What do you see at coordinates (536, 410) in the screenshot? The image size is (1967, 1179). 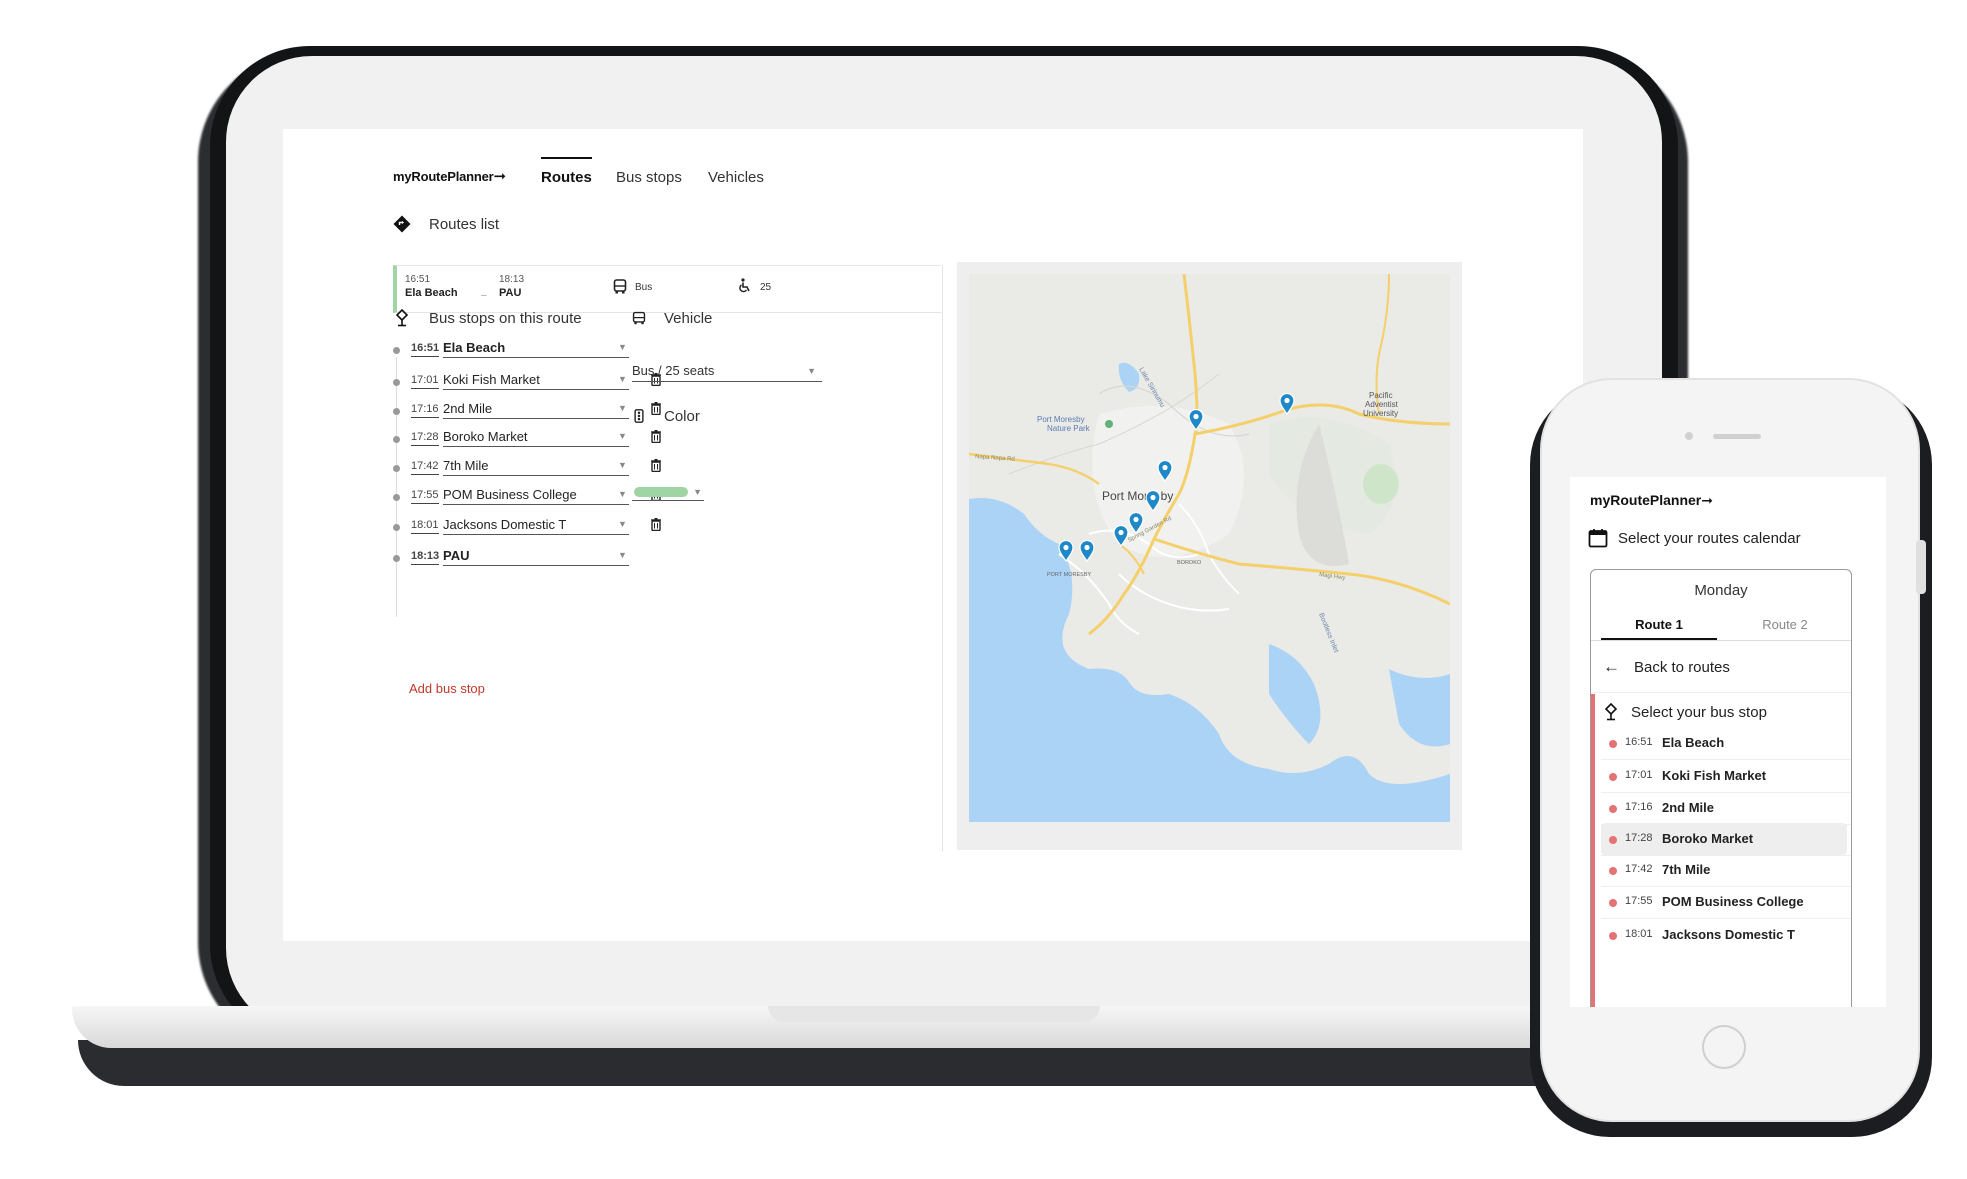 I see `stop-name-select: 2nd Mile` at bounding box center [536, 410].